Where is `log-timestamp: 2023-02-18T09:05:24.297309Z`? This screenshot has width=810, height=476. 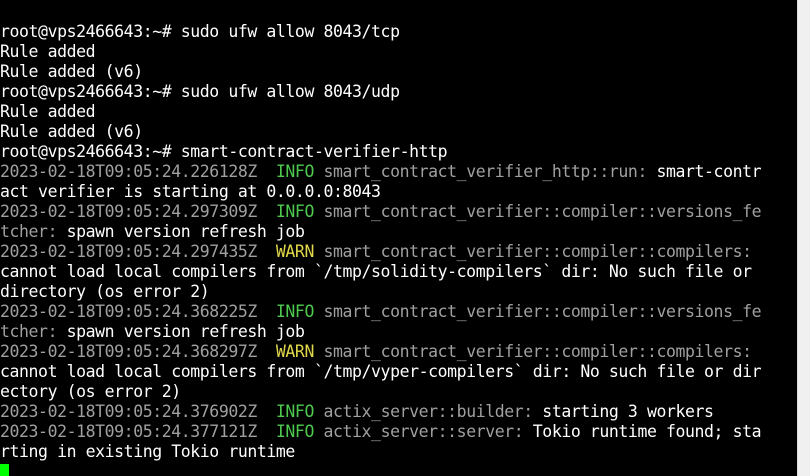
log-timestamp: 2023-02-18T09:05:24.297309Z is located at coordinates (138, 211).